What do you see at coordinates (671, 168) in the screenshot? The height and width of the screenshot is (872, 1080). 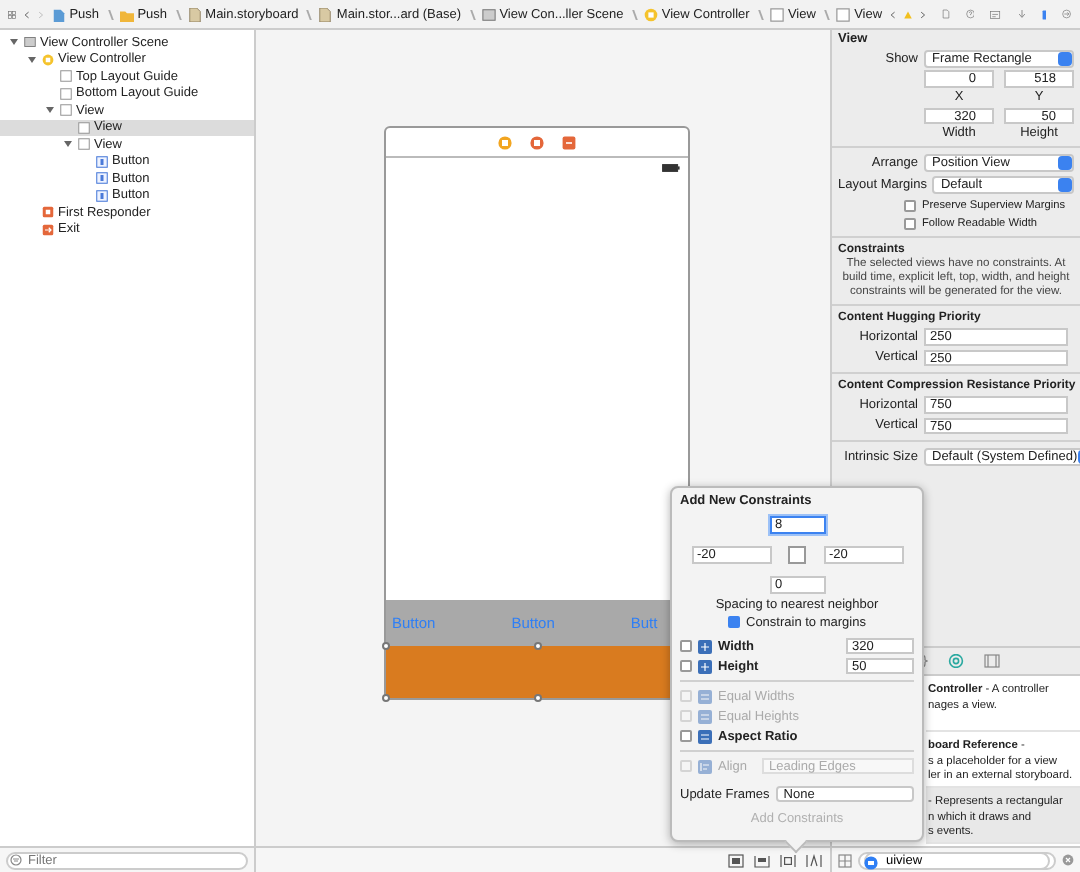 I see `battery-icon` at bounding box center [671, 168].